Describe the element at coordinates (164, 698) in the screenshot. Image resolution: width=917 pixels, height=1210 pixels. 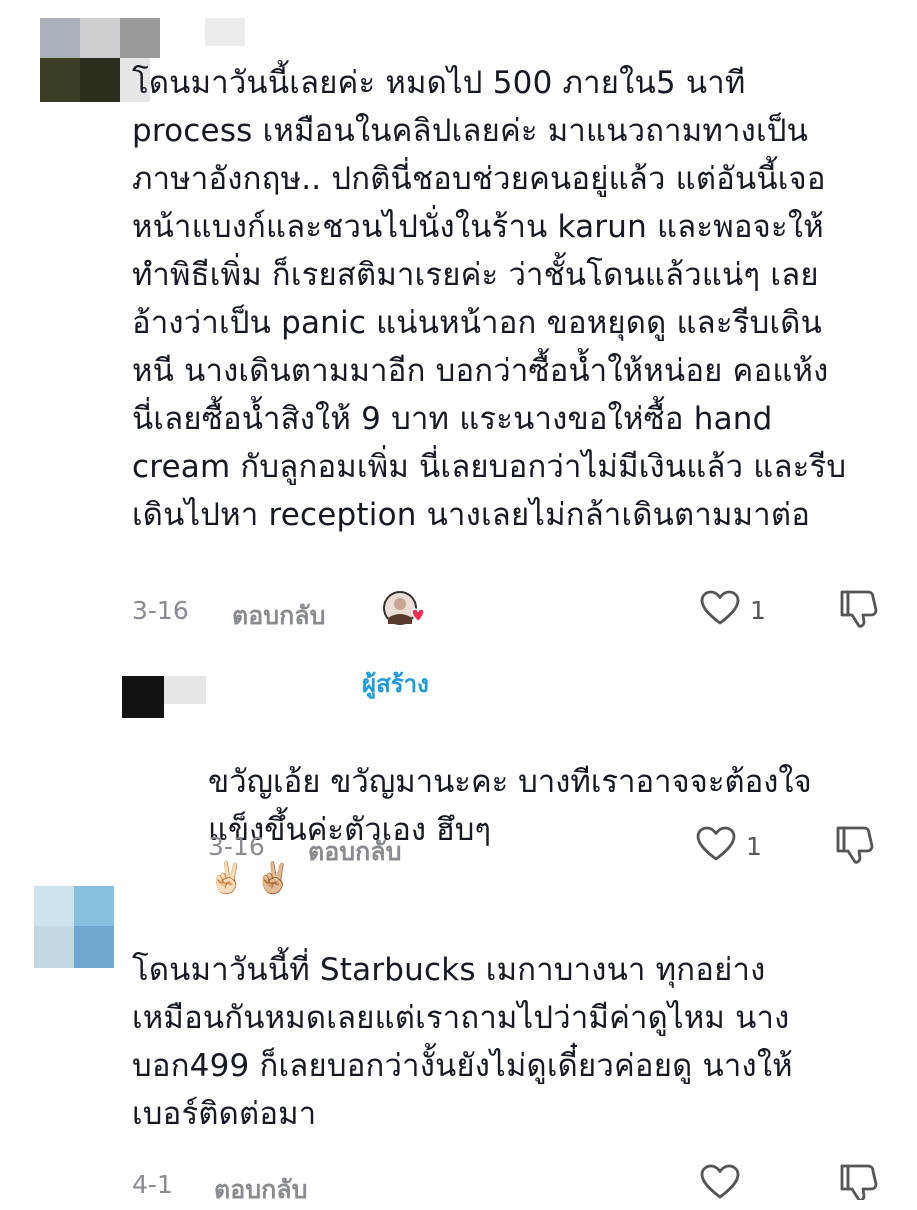
I see `reply-avatar` at that location.